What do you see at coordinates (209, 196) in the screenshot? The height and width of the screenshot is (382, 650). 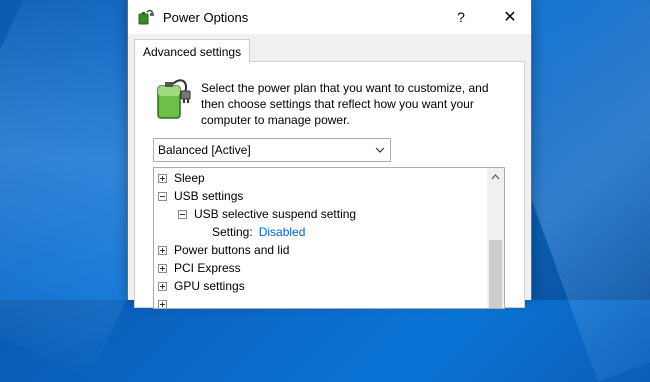 I see `tree-item-label: USB settings` at bounding box center [209, 196].